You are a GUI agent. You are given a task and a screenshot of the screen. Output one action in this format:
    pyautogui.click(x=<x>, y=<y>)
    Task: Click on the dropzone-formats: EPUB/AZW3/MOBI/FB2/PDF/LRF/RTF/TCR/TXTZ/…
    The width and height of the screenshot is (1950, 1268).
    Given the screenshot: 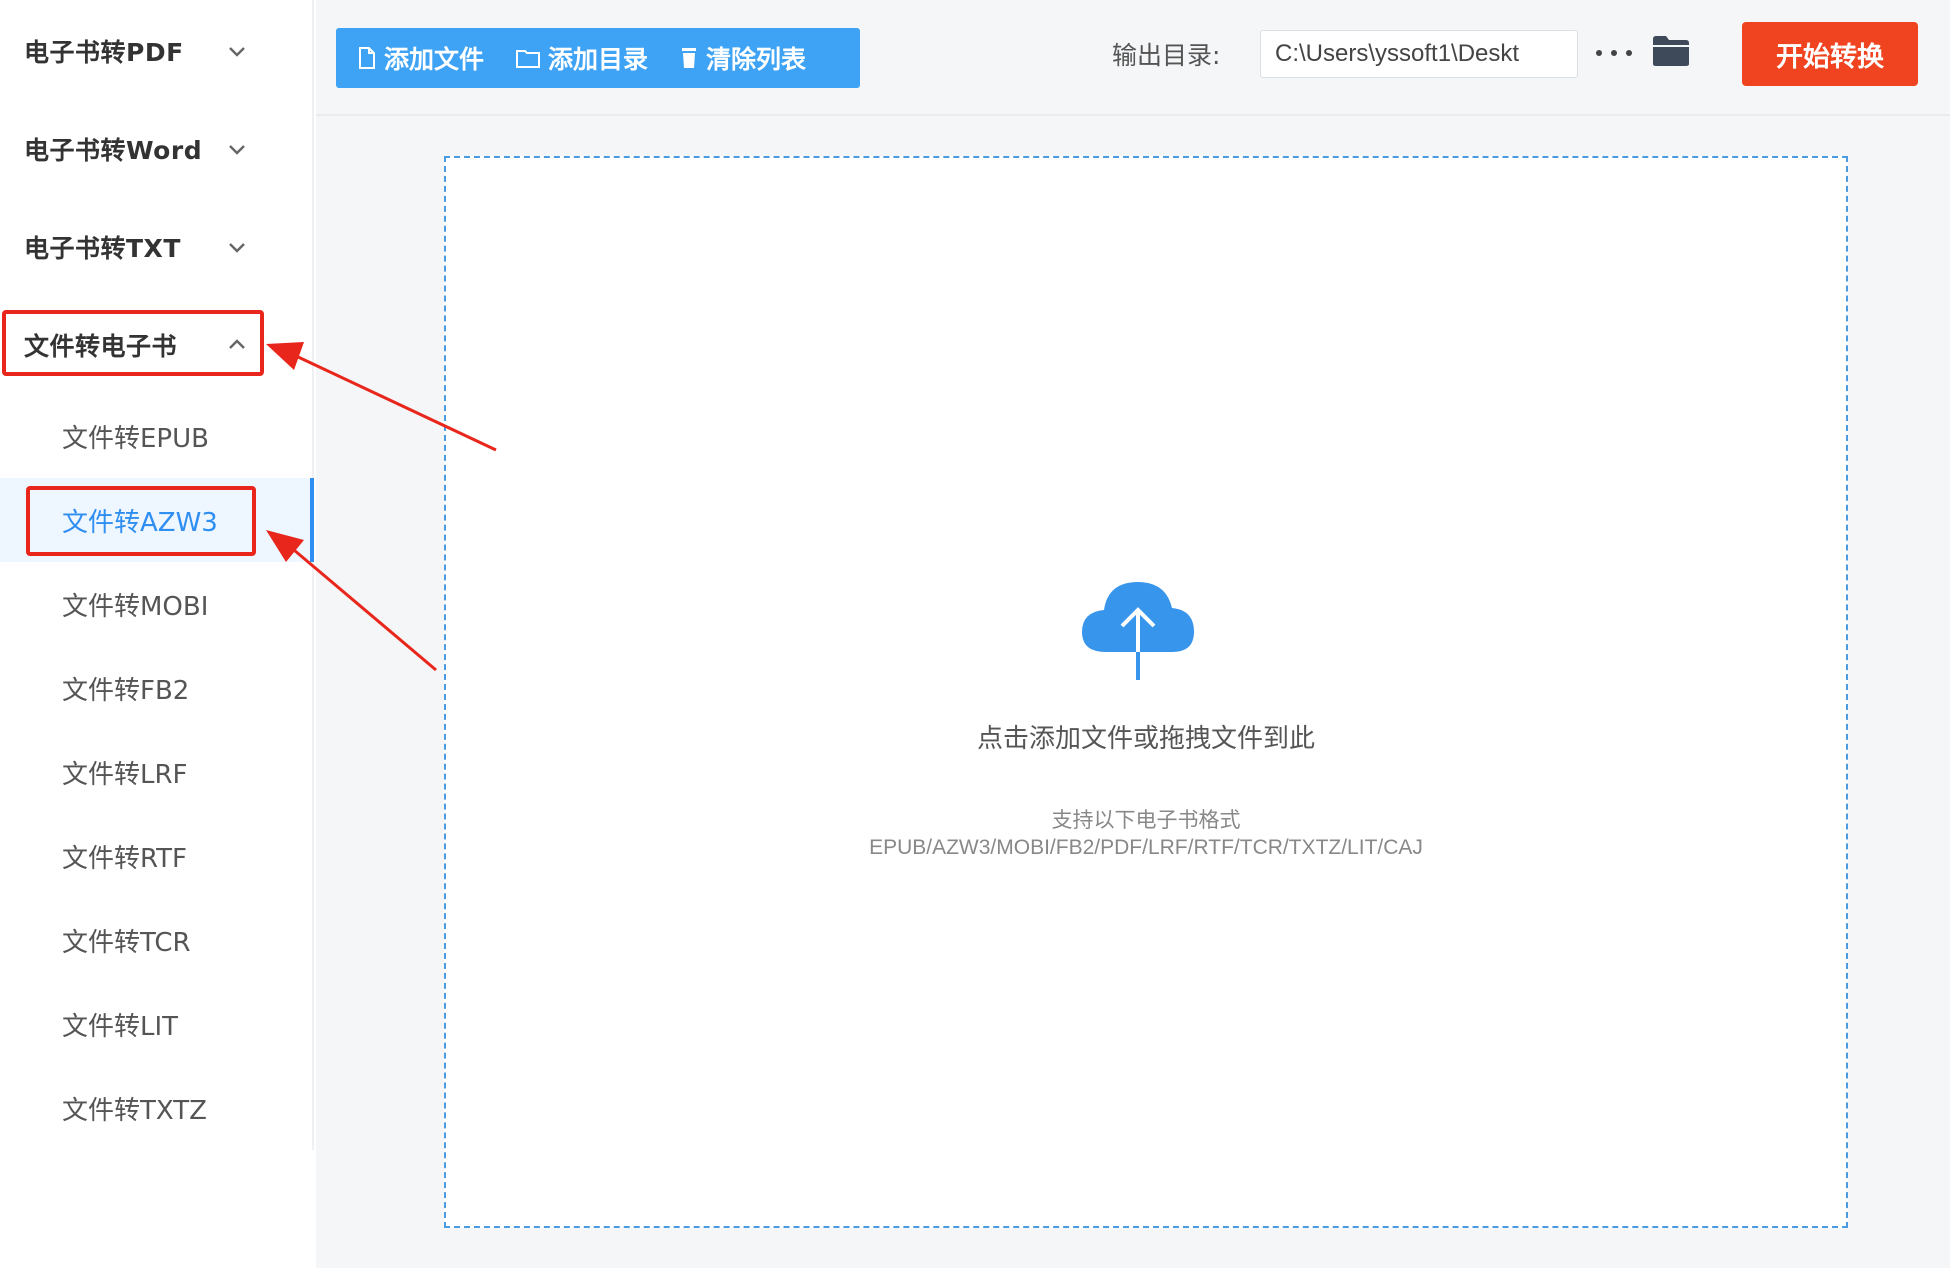 What is the action you would take?
    pyautogui.click(x=1146, y=847)
    